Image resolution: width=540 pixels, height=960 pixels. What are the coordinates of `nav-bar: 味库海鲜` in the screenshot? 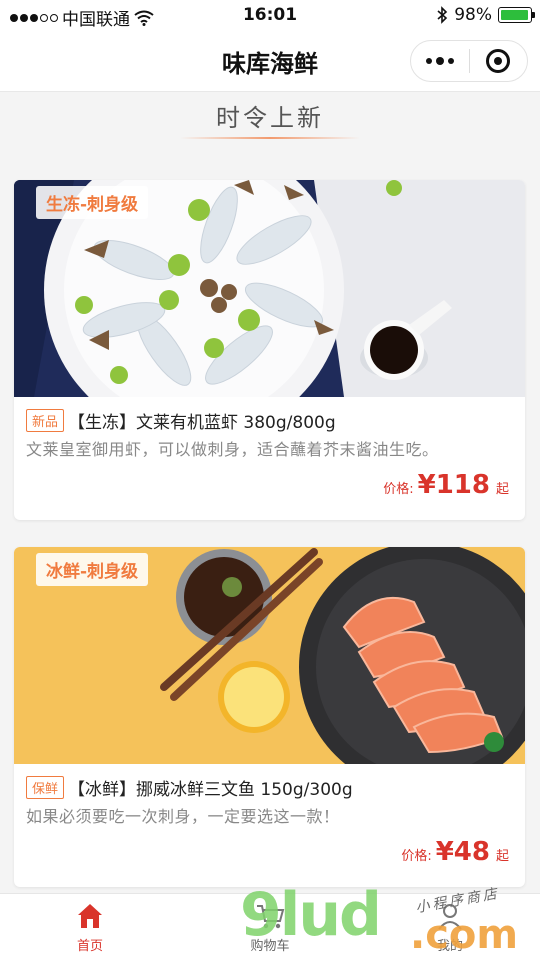 It's located at (270, 62).